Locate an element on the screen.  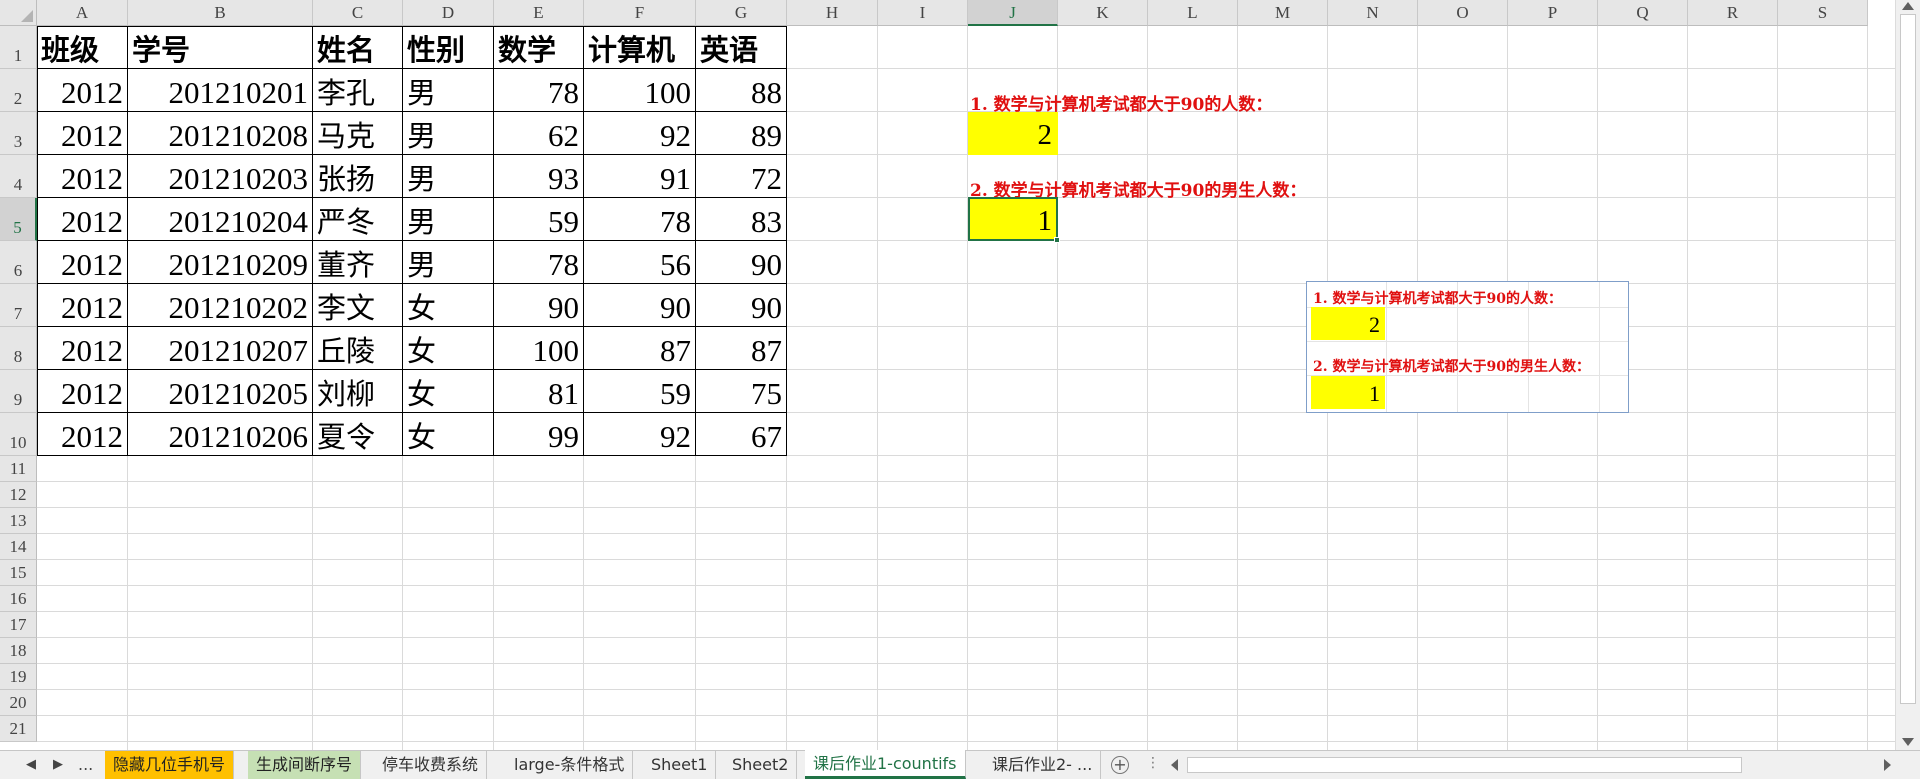
row-header-11: 11 is located at coordinates (18, 469).